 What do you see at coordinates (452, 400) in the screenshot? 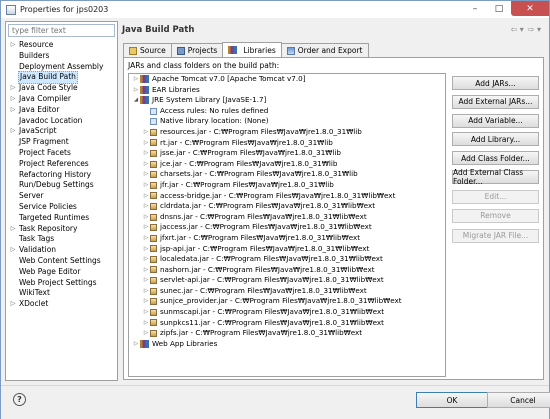
I see `ok-button: OK` at bounding box center [452, 400].